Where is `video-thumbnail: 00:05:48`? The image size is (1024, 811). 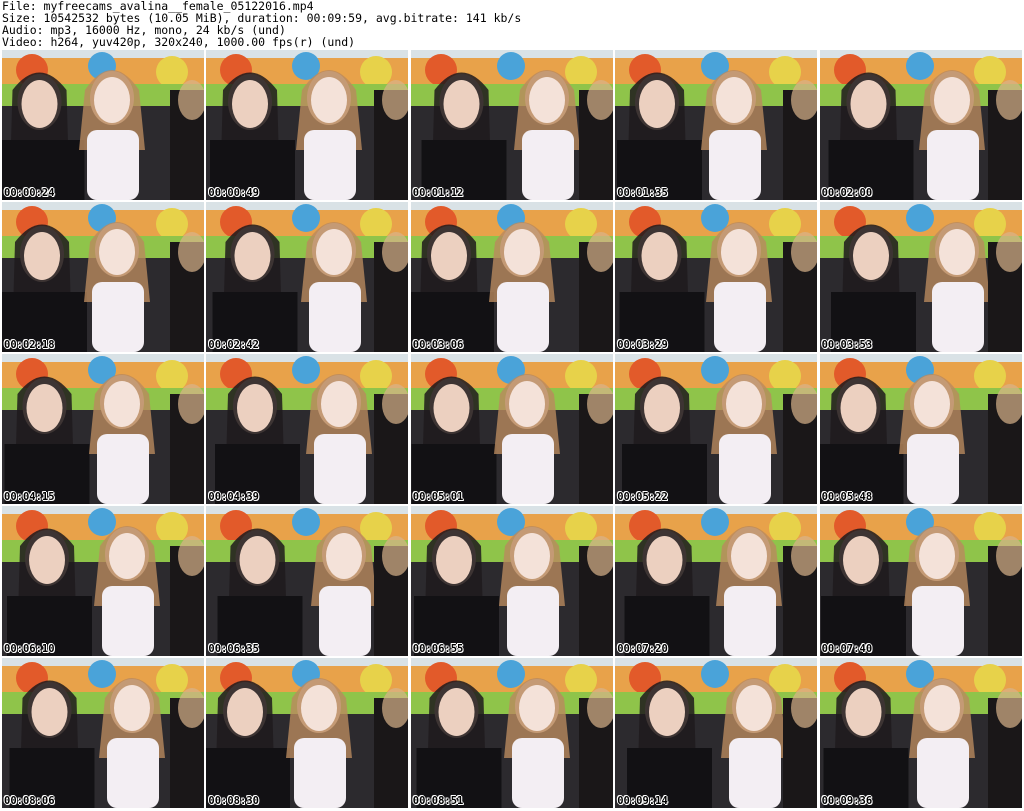 video-thumbnail: 00:05:48 is located at coordinates (920, 429).